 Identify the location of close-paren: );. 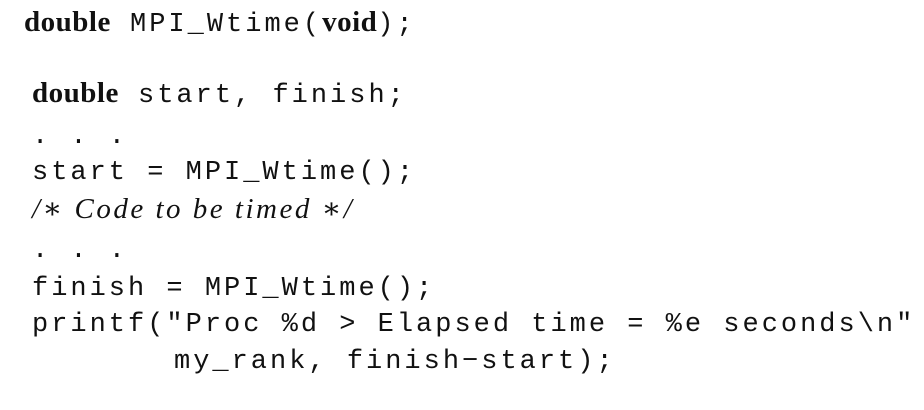
(396, 25).